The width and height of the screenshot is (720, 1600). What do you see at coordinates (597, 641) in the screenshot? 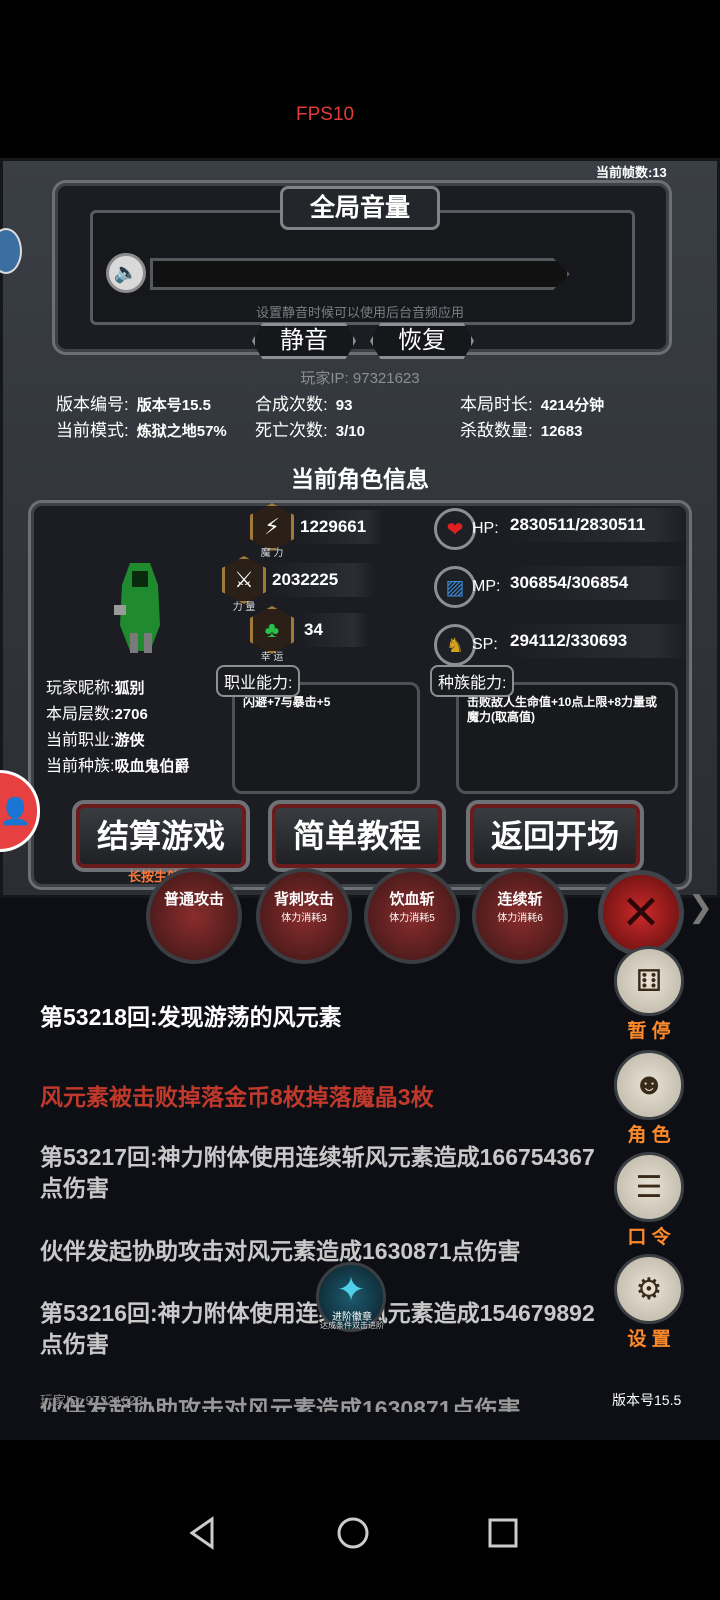
I see `sp-value: 294112/330693` at bounding box center [597, 641].